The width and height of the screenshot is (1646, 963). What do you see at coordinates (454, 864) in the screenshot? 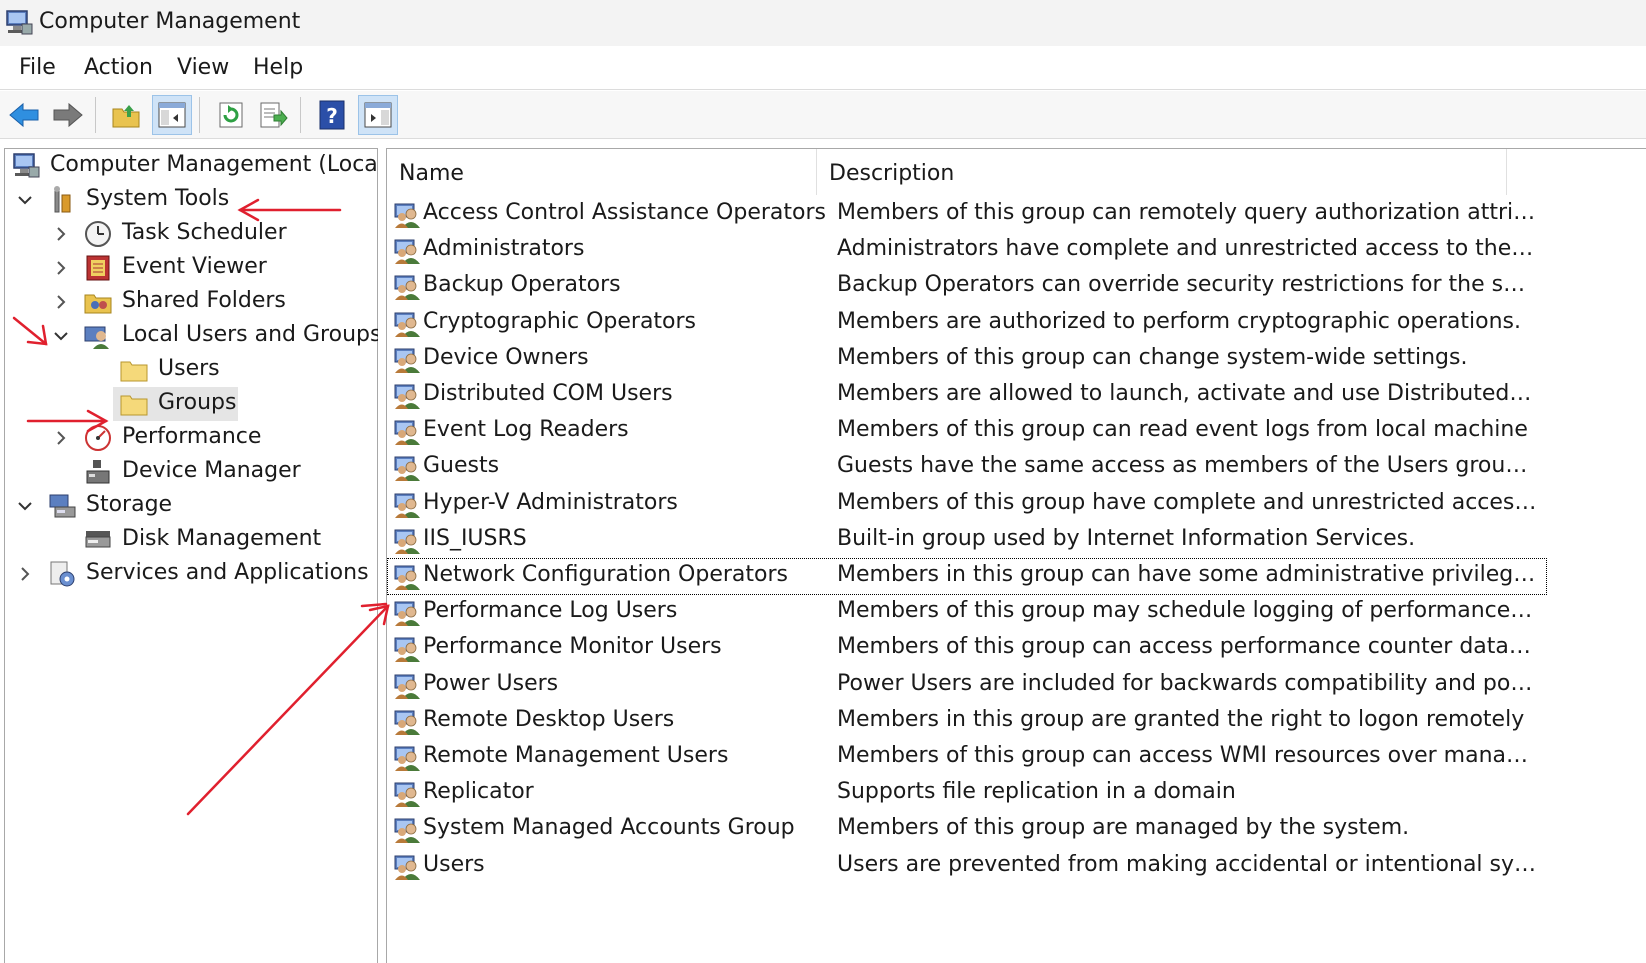
I see `group-name: Users` at bounding box center [454, 864].